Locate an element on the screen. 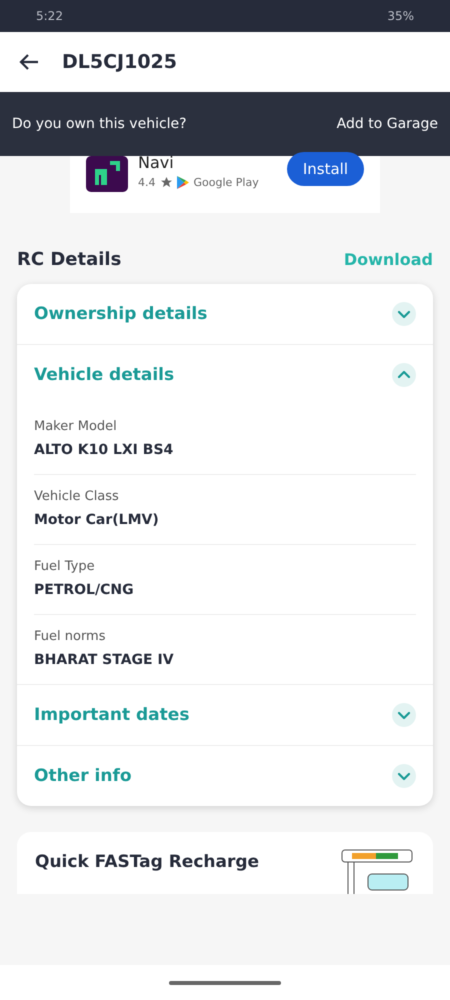 The width and height of the screenshot is (450, 1000). star-icon is located at coordinates (166, 182).